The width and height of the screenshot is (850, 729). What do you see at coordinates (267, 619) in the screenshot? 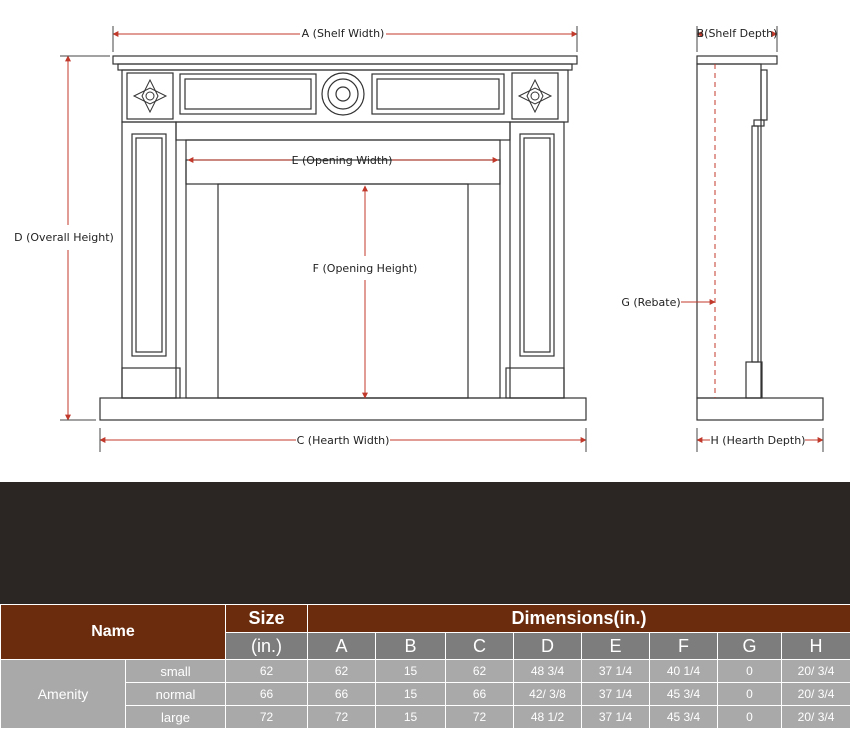
I see `header-size: Size` at bounding box center [267, 619].